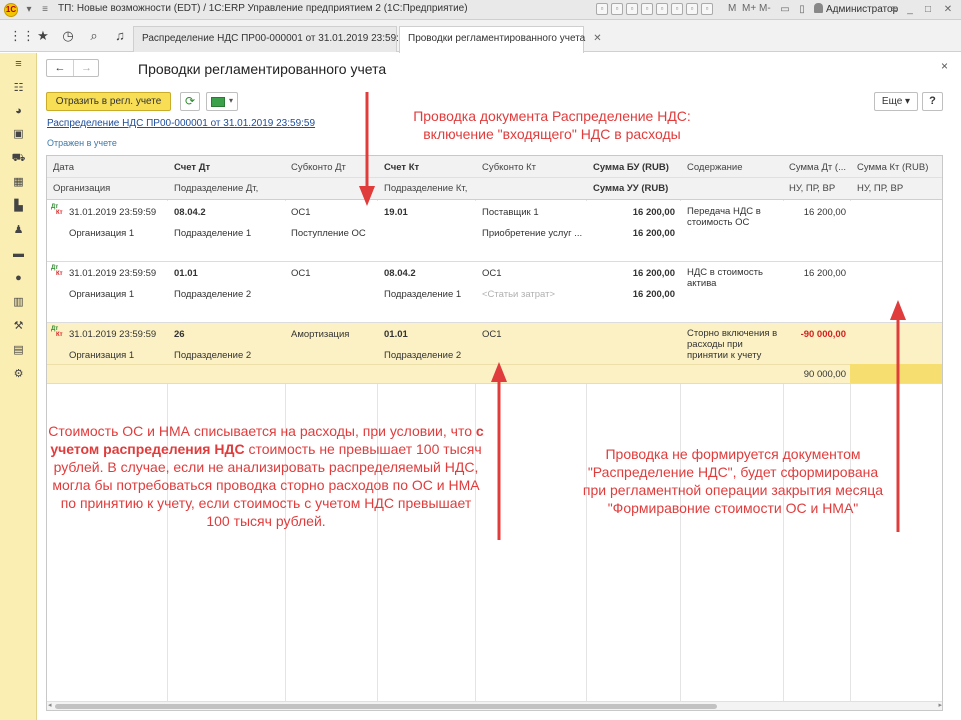  Describe the element at coordinates (18, 230) in the screenshot. I see `staff-icon: ♟` at that location.